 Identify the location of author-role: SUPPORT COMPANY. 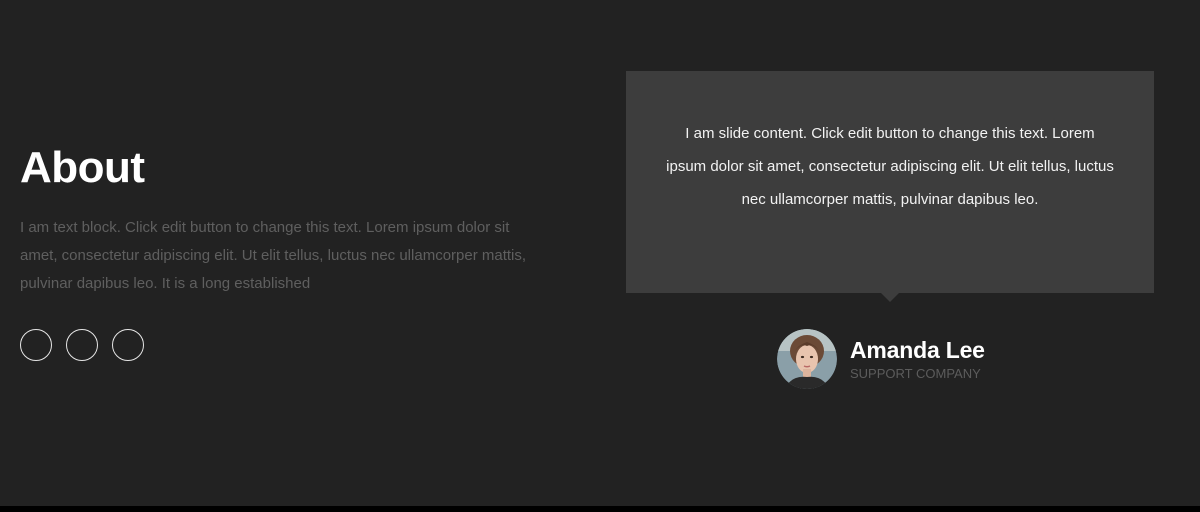
(915, 373).